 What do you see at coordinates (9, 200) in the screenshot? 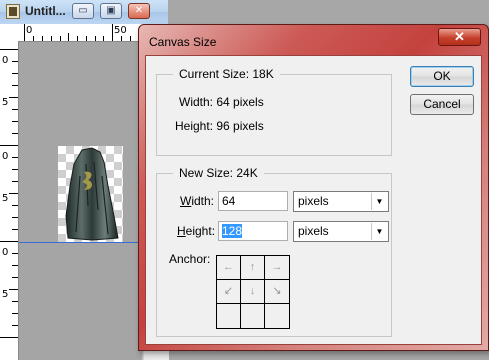
I see `vertical-ruler: 0 5 0 5 0 5` at bounding box center [9, 200].